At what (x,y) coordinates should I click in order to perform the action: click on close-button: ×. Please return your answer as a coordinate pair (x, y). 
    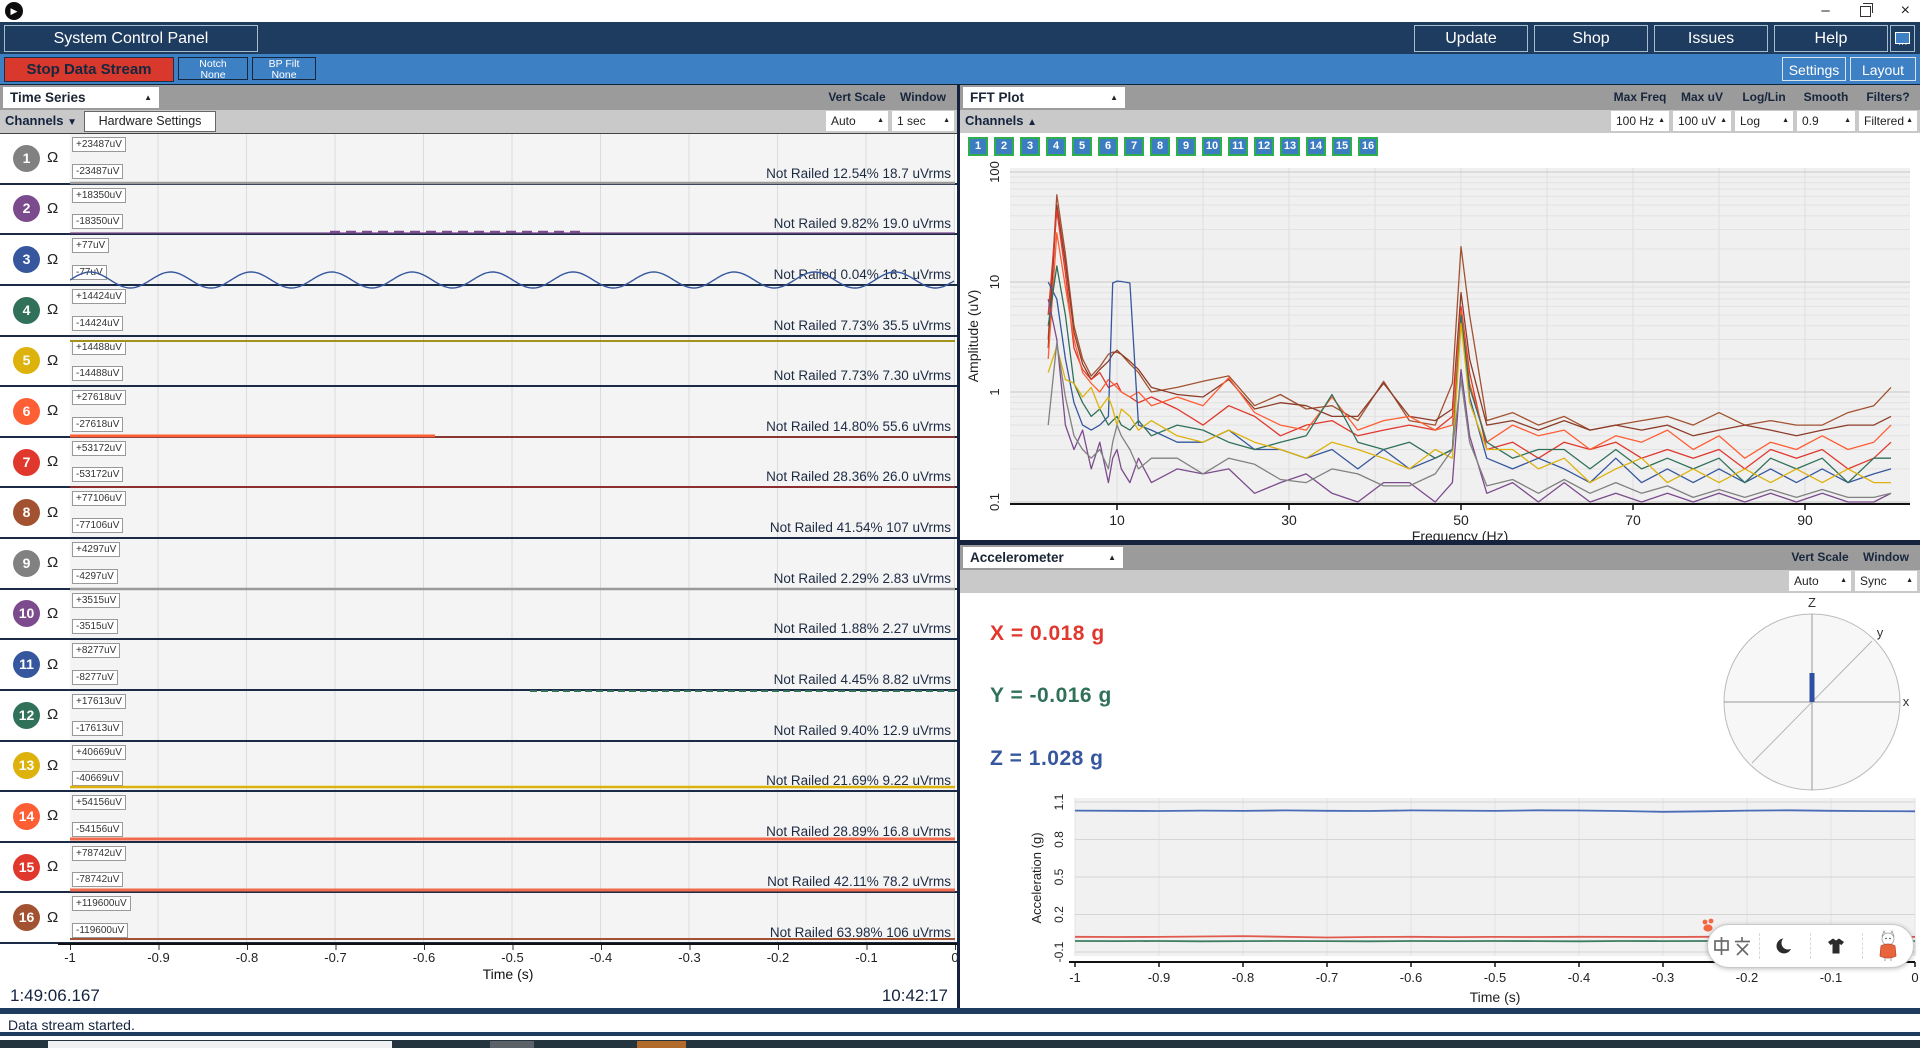
    Looking at the image, I should click on (1905, 11).